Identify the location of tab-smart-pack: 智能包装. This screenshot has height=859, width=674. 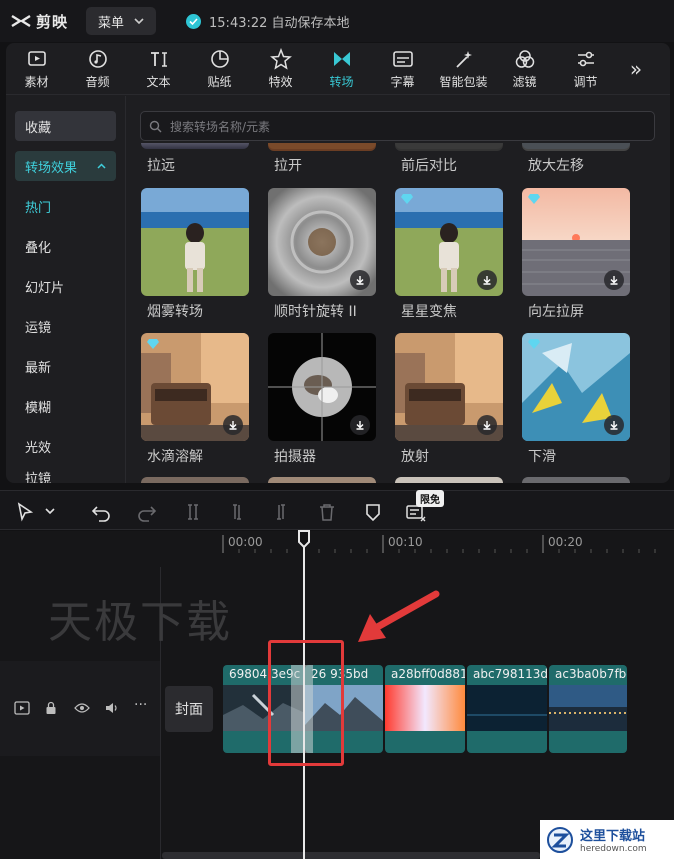
(463, 69).